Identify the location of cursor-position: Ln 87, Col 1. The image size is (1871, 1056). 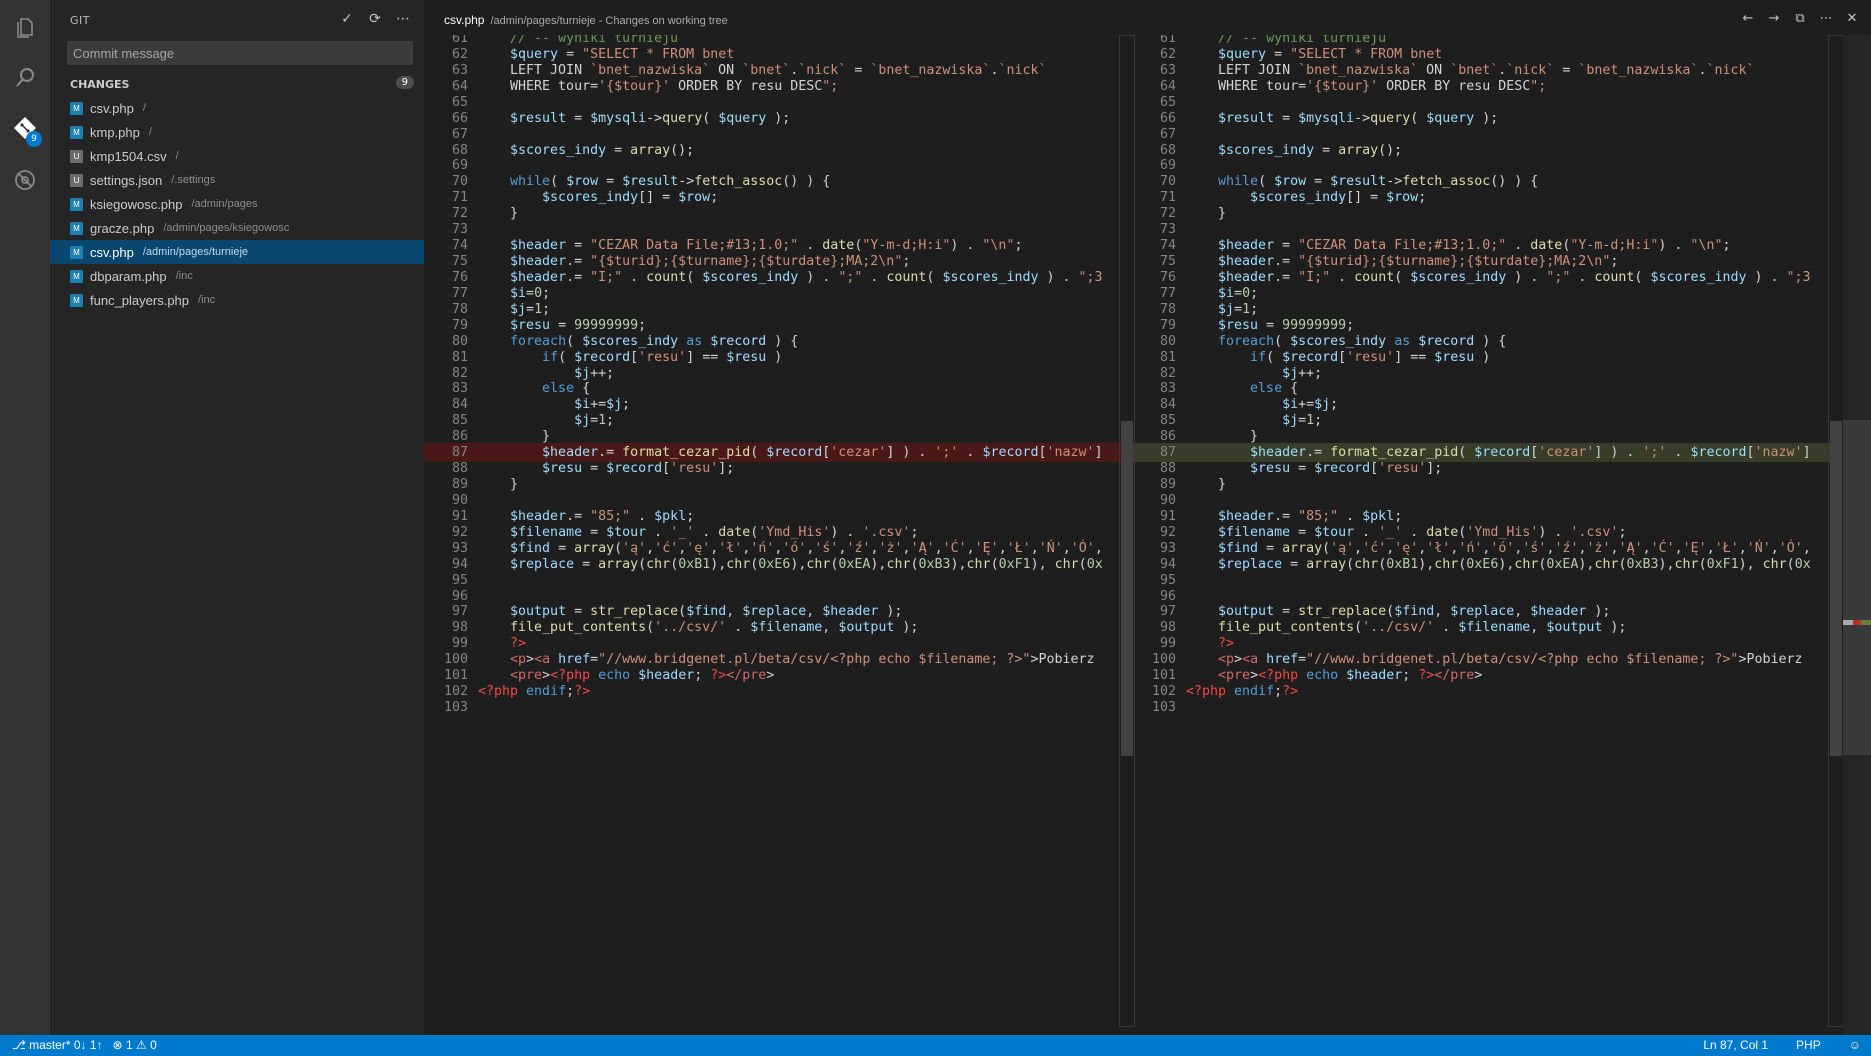
(1735, 1045).